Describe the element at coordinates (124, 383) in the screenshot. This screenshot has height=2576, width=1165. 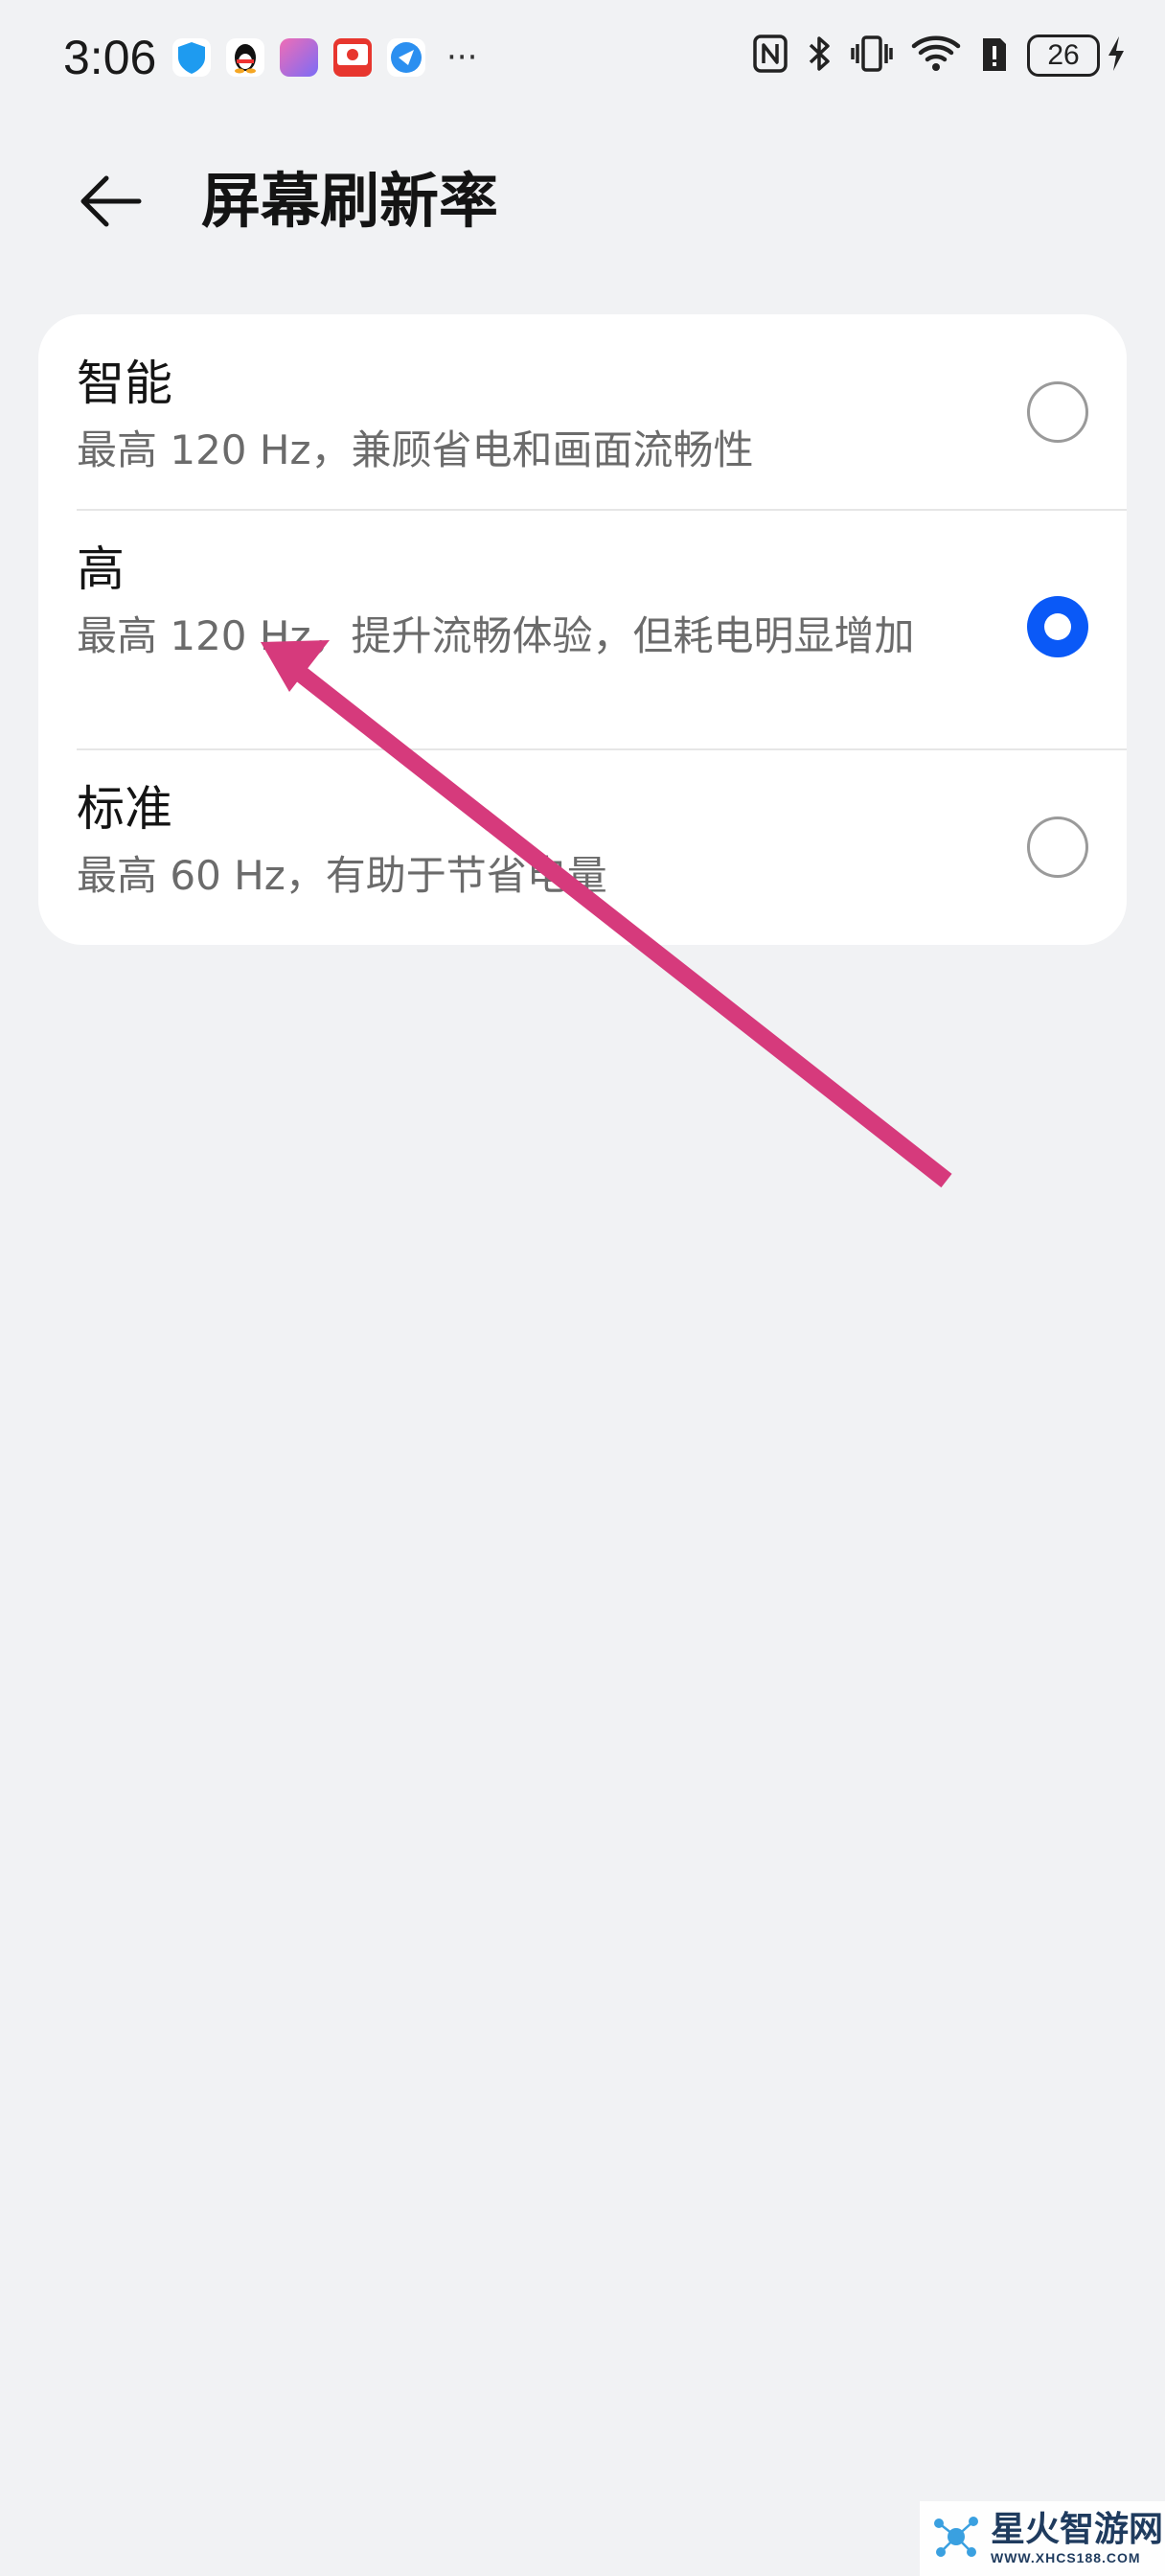
I see `option-title: 智能` at that location.